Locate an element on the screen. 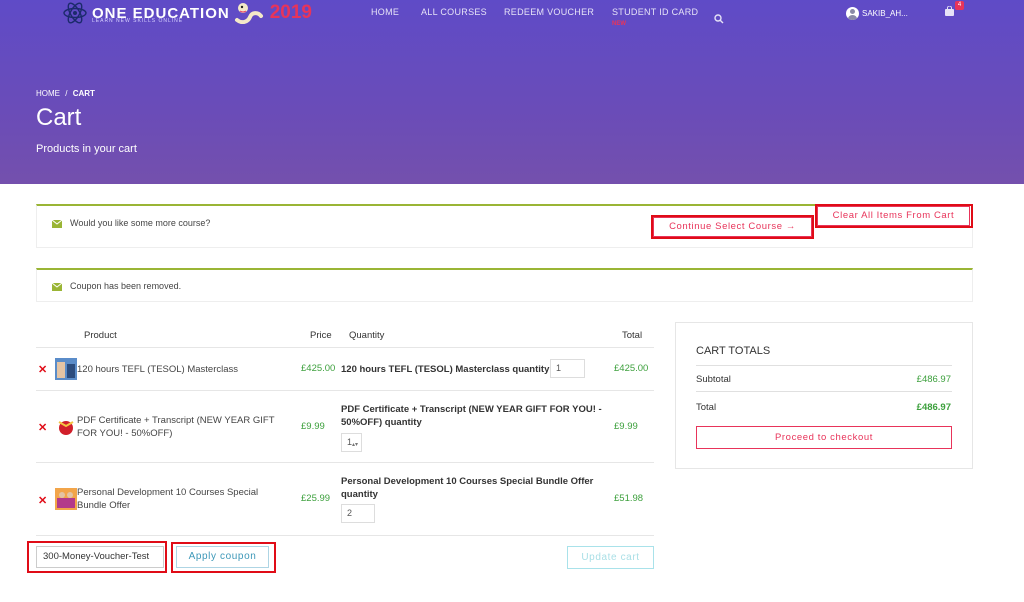 The image size is (1024, 602). page-title: Cart is located at coordinates (59, 117).